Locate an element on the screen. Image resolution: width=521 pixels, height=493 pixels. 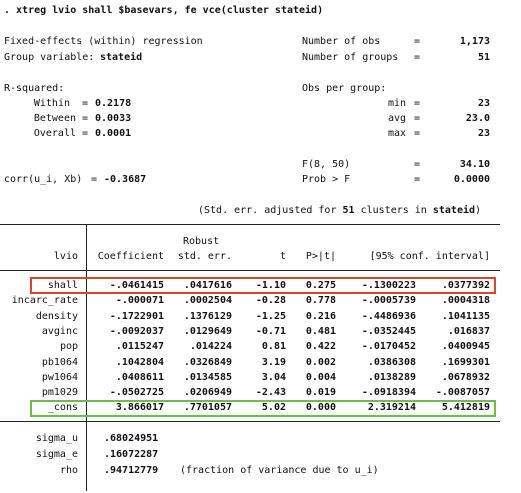
cell-t-stat: 3.19 is located at coordinates (273, 362).